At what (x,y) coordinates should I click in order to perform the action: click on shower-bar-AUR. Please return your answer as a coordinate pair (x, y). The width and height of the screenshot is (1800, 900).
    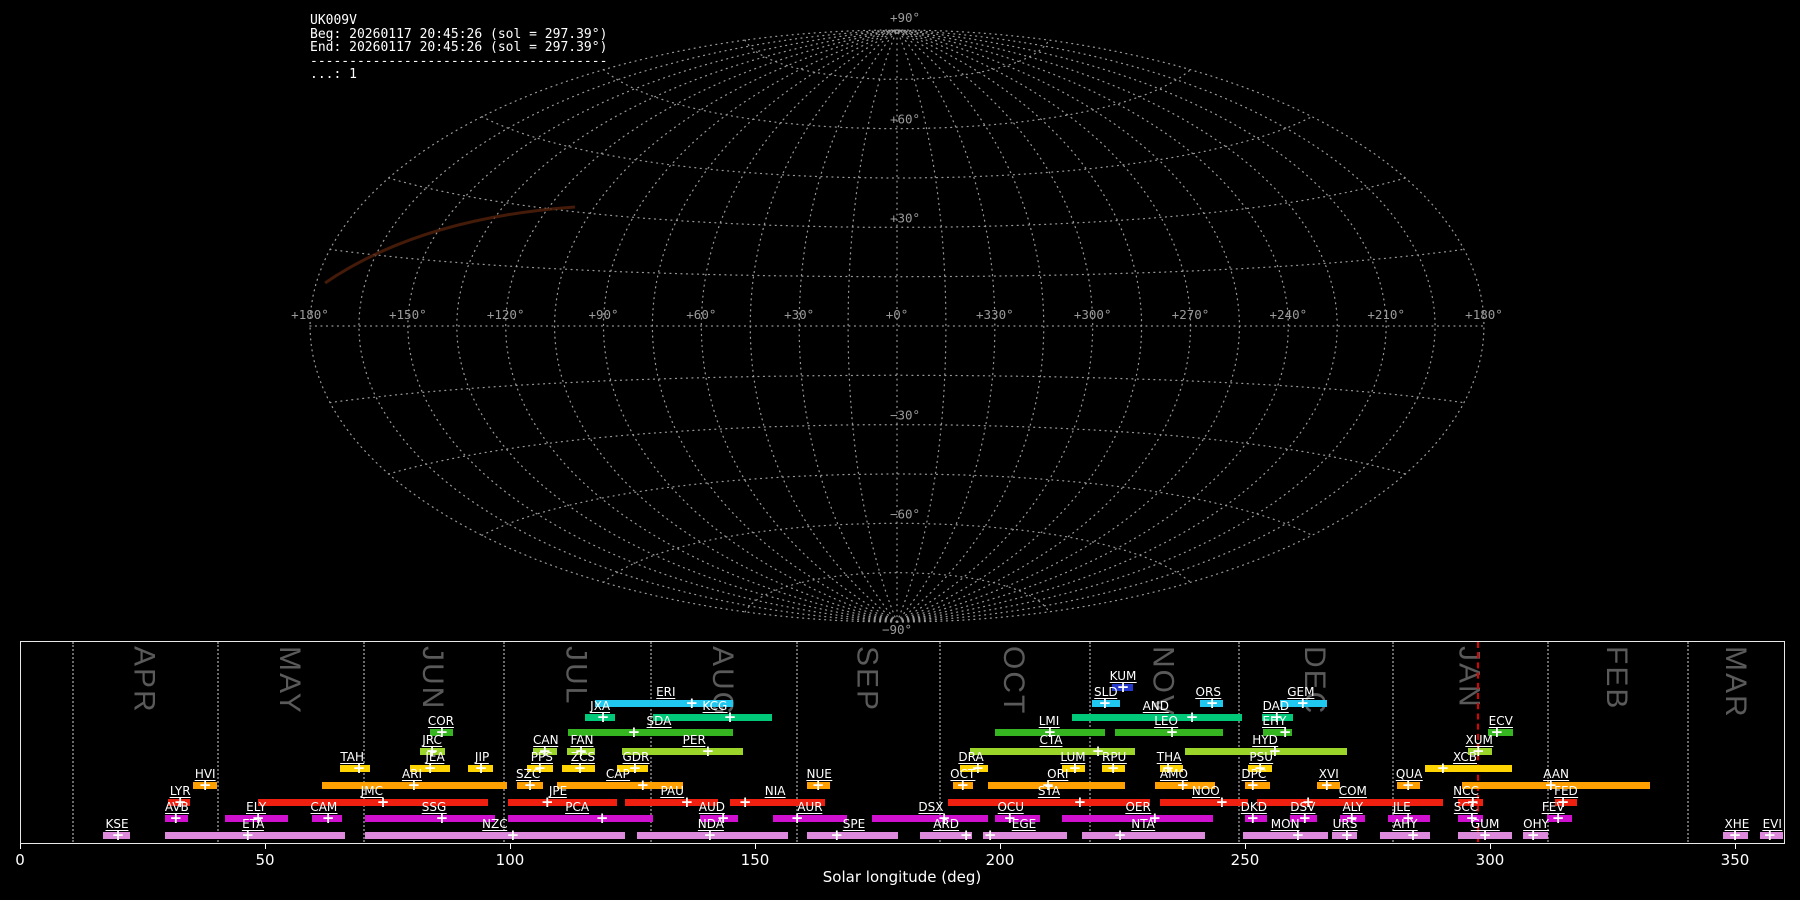
    Looking at the image, I should click on (810, 818).